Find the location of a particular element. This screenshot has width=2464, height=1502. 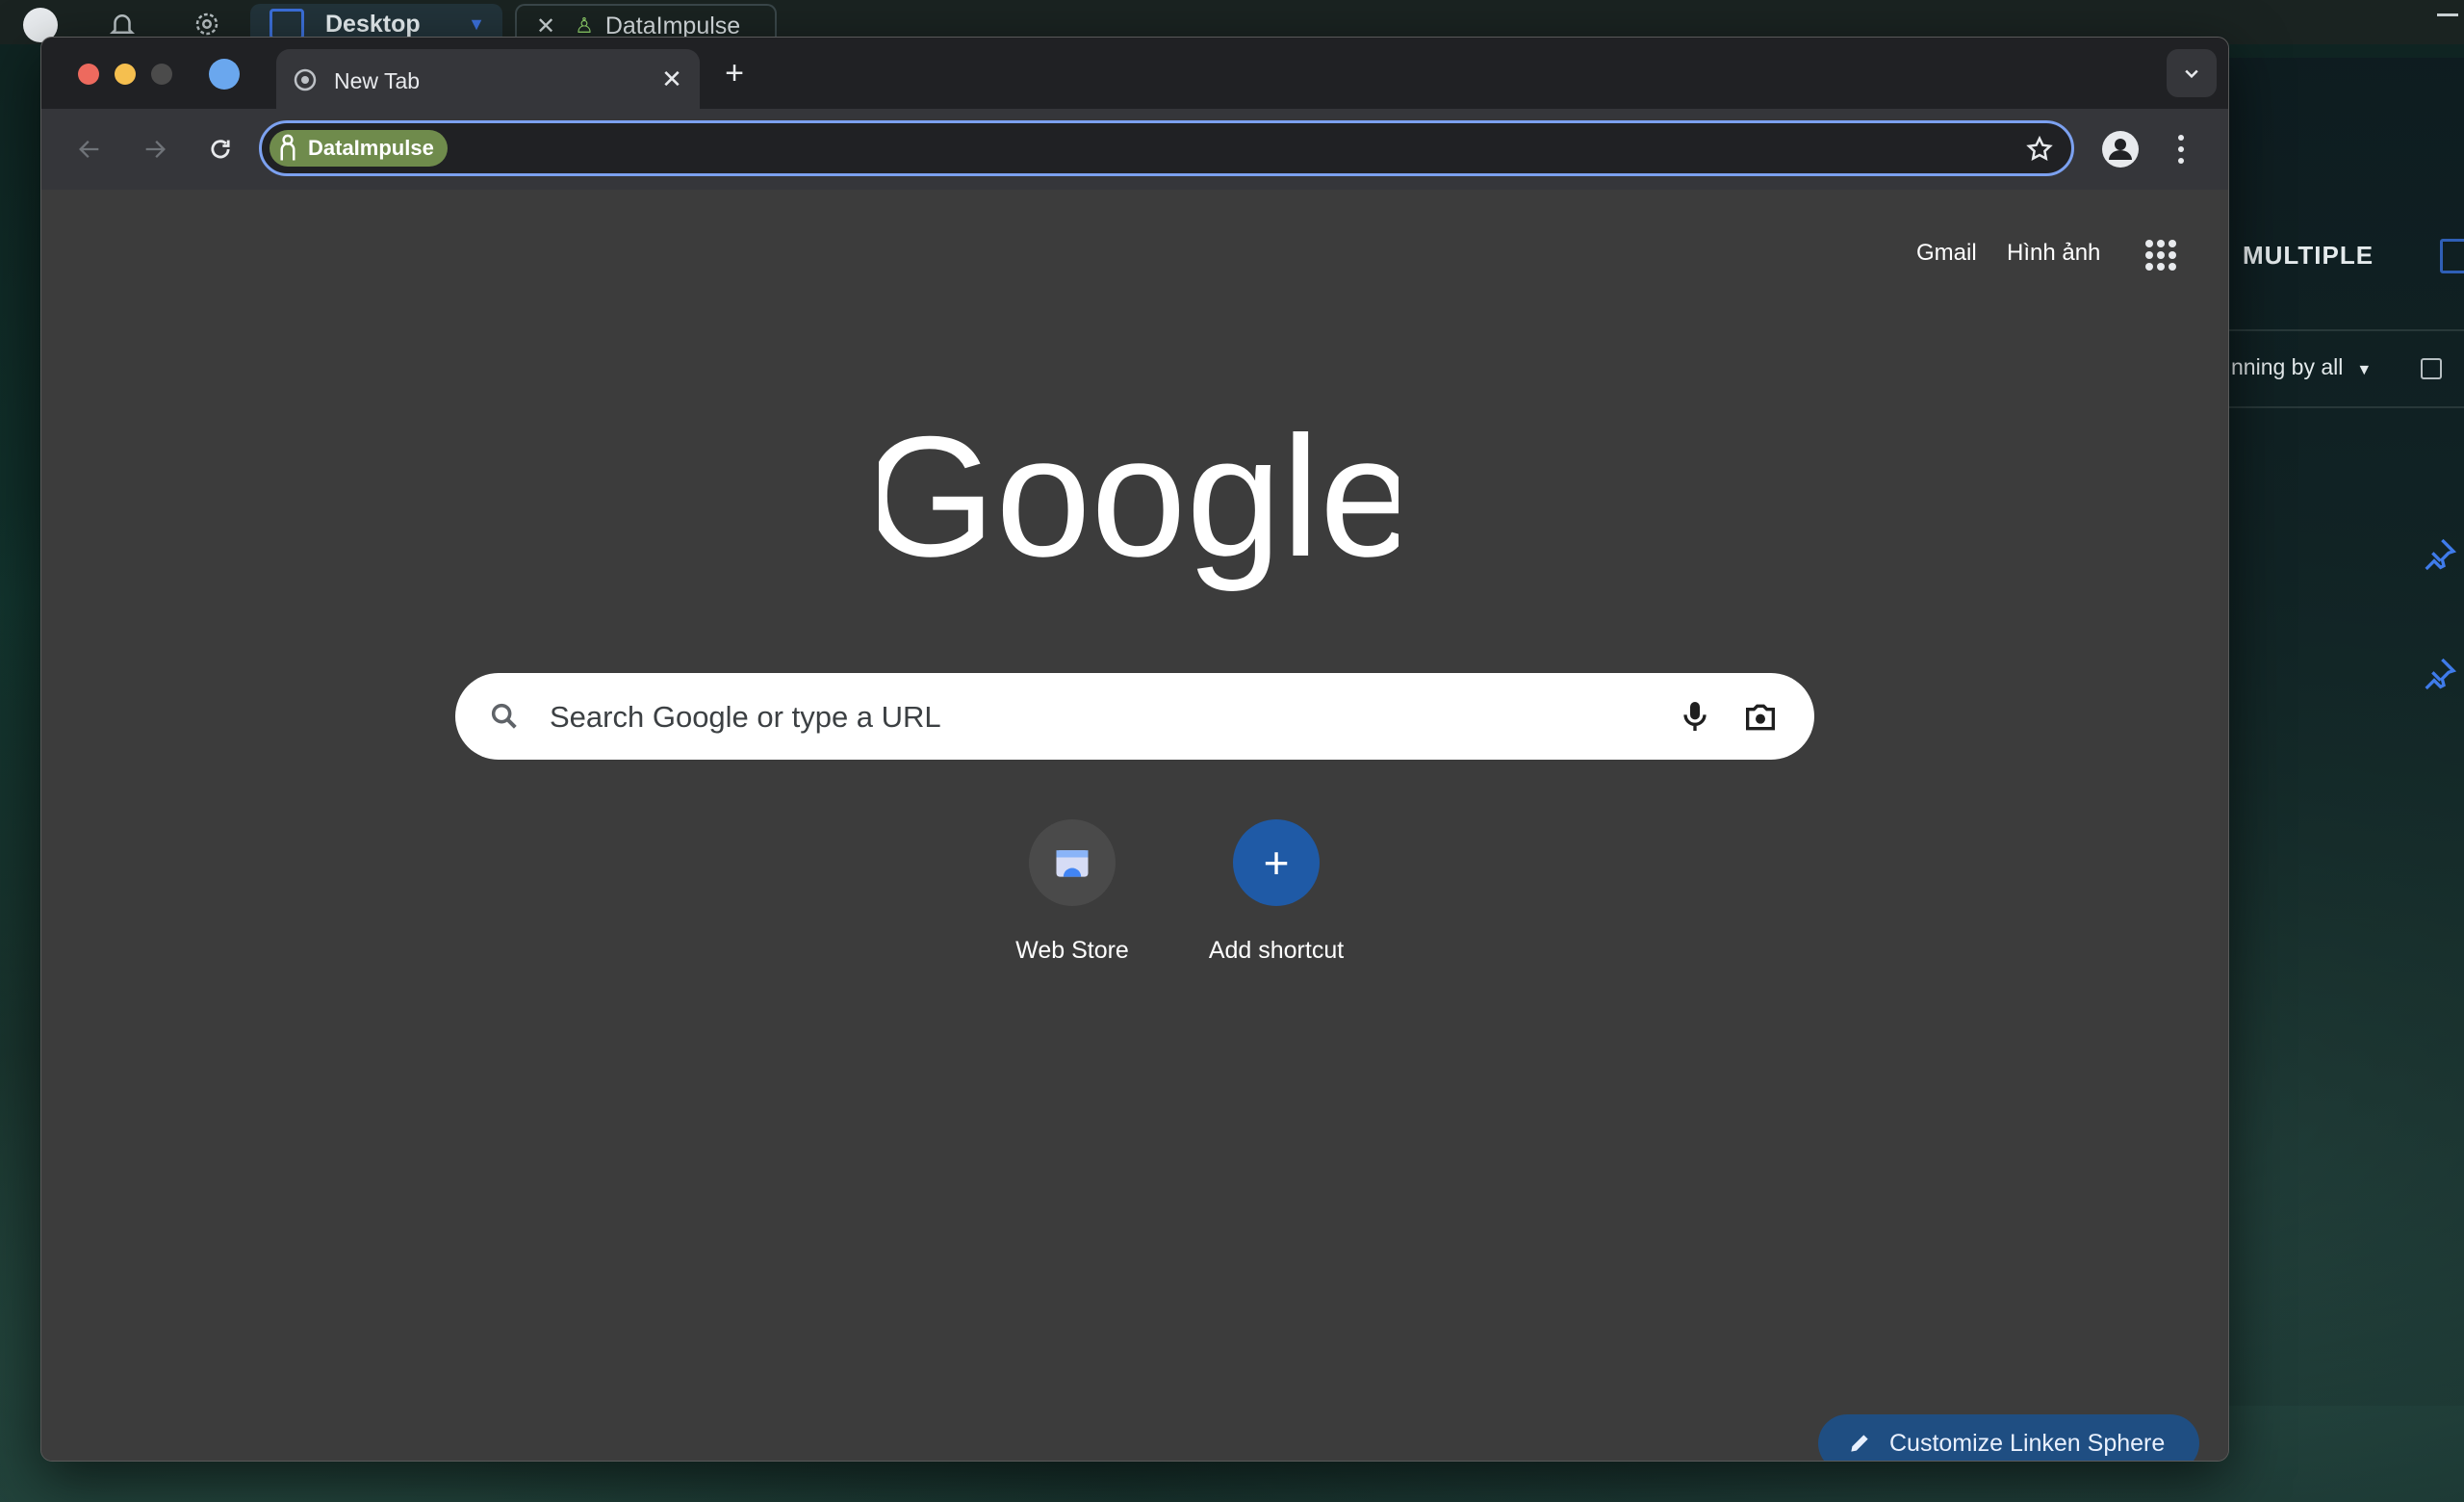

gmail-link: Gmail is located at coordinates (1946, 254).